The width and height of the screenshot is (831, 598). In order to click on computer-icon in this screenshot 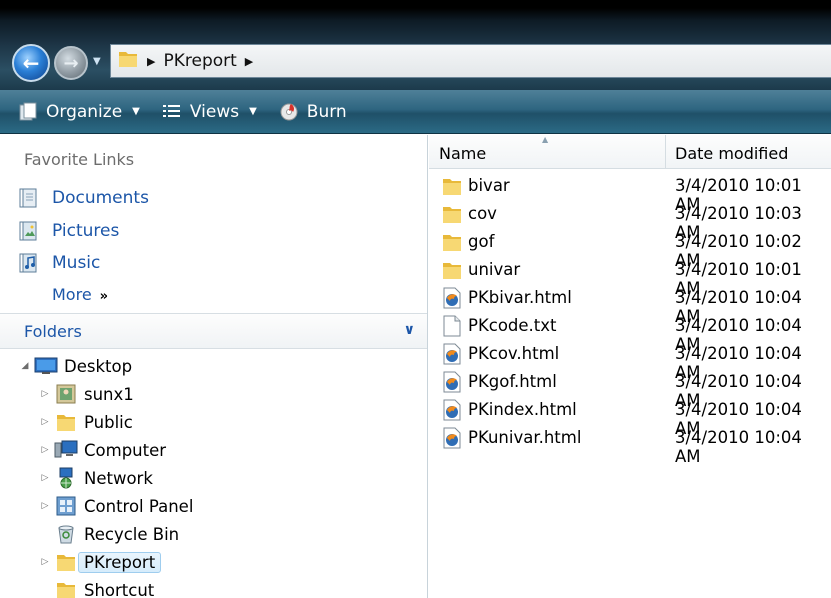, I will do `click(66, 450)`.